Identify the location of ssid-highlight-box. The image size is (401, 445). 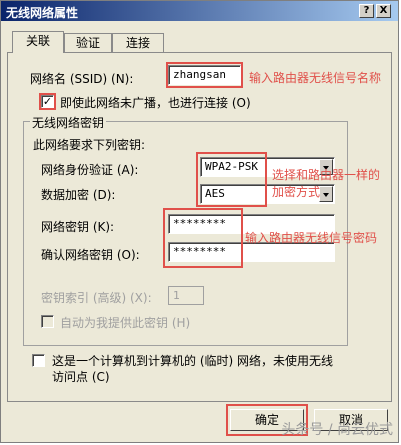
(204, 75).